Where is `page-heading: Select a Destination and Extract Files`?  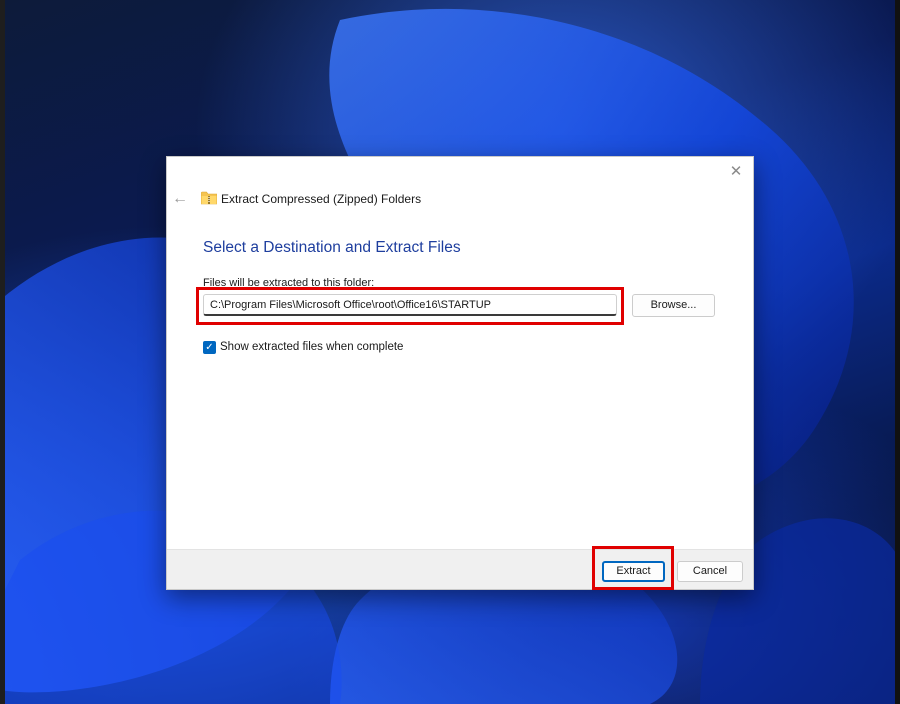
page-heading: Select a Destination and Extract Files is located at coordinates (332, 247).